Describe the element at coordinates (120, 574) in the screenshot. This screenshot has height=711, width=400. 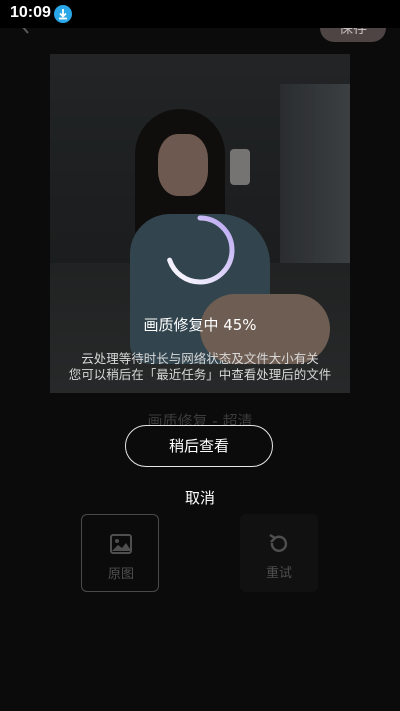
I see `original-image-label: 原图` at that location.